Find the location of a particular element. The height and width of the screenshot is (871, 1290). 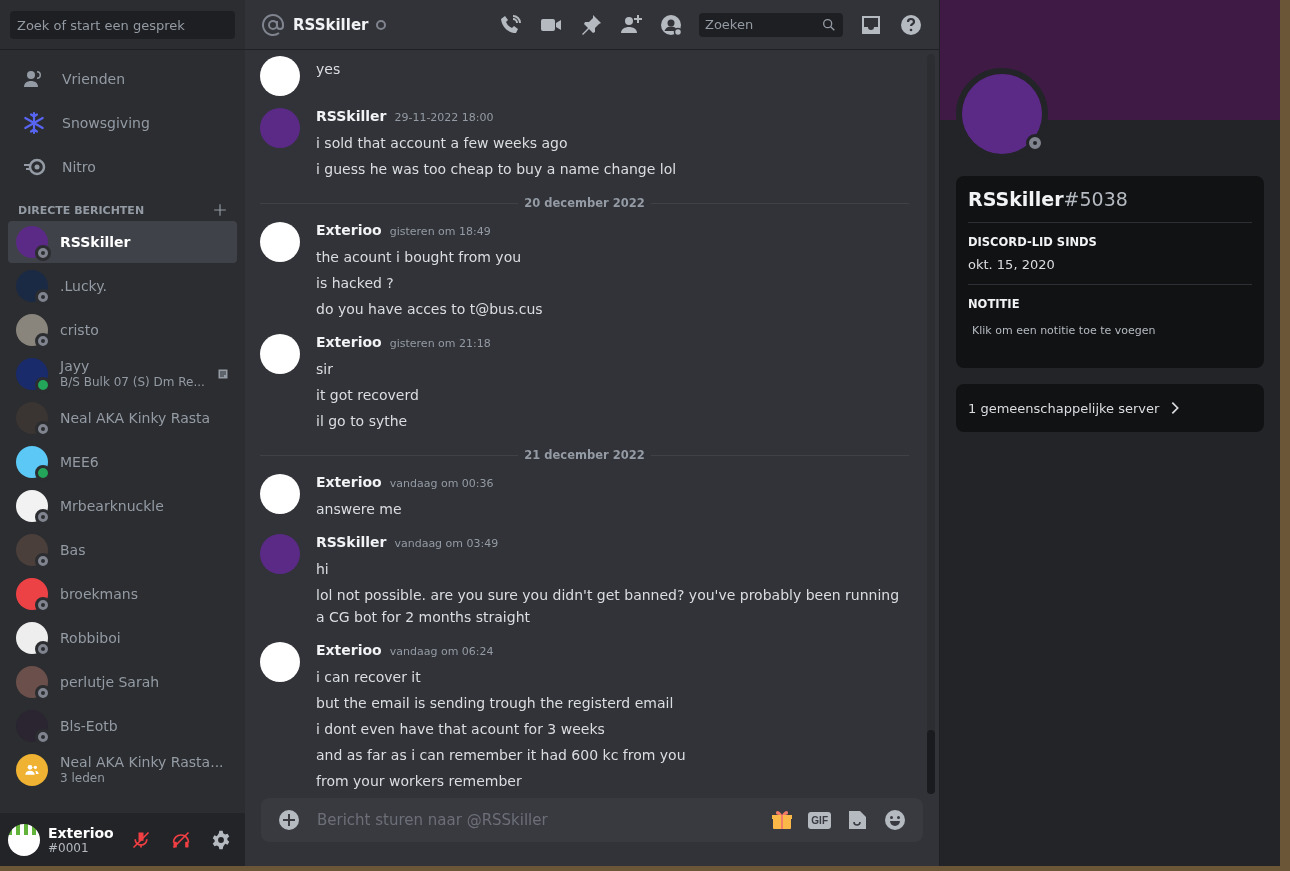

message-timestamp: gisteren om 21:18 is located at coordinates (440, 343).